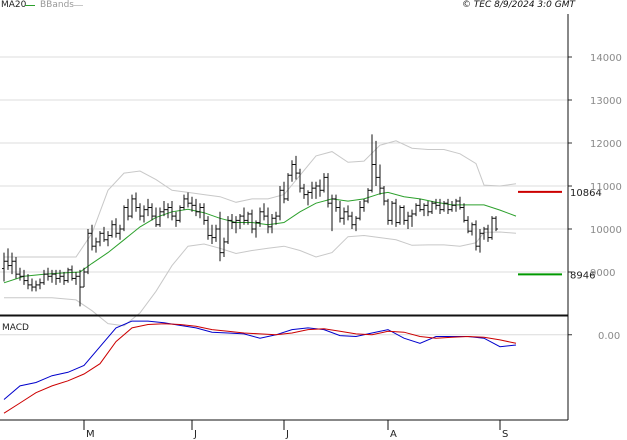 The width and height of the screenshot is (627, 440). I want to click on price-y-tick-label: 11000, so click(606, 187).